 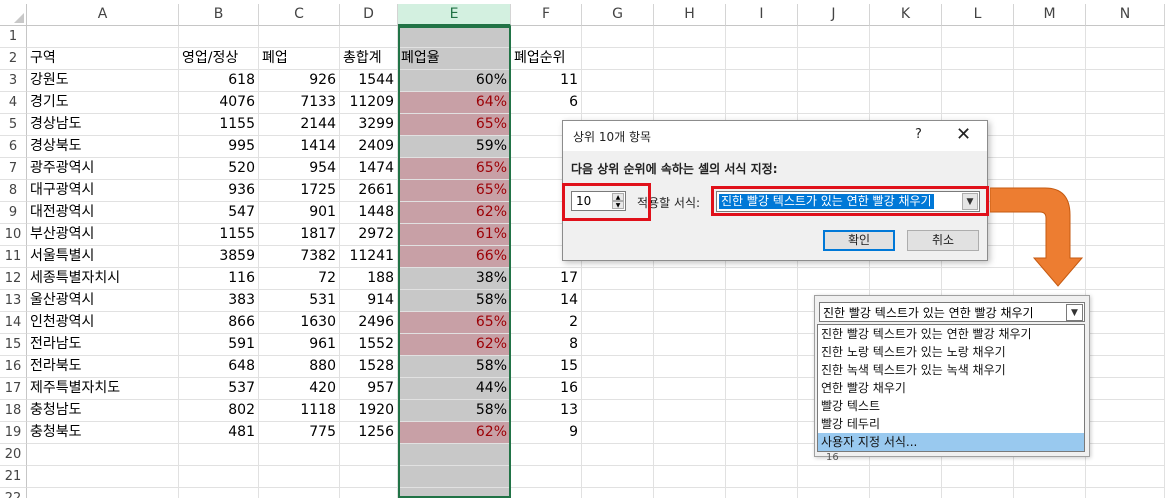 I want to click on ok-button: 확인, so click(x=859, y=240).